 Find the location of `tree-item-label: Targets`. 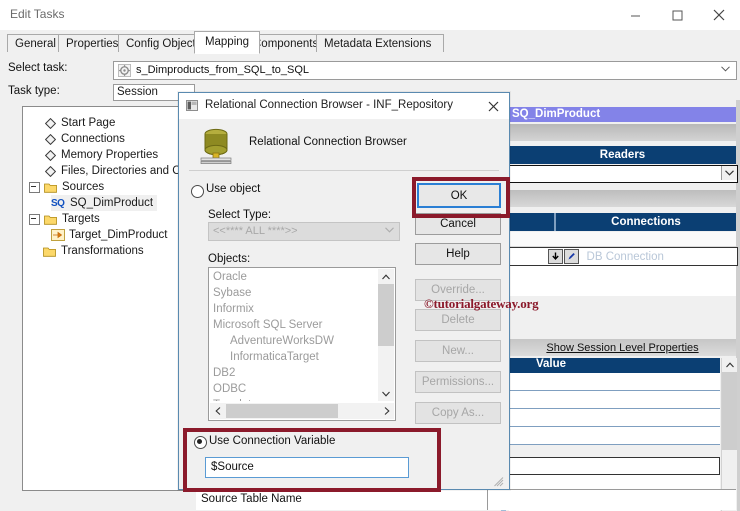

tree-item-label: Targets is located at coordinates (81, 219).